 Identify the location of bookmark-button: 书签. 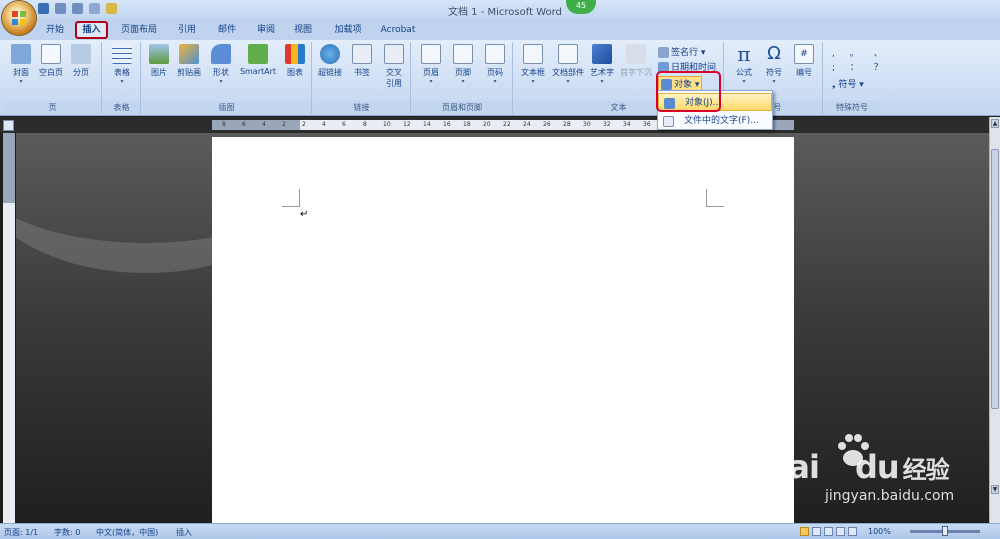
(362, 61).